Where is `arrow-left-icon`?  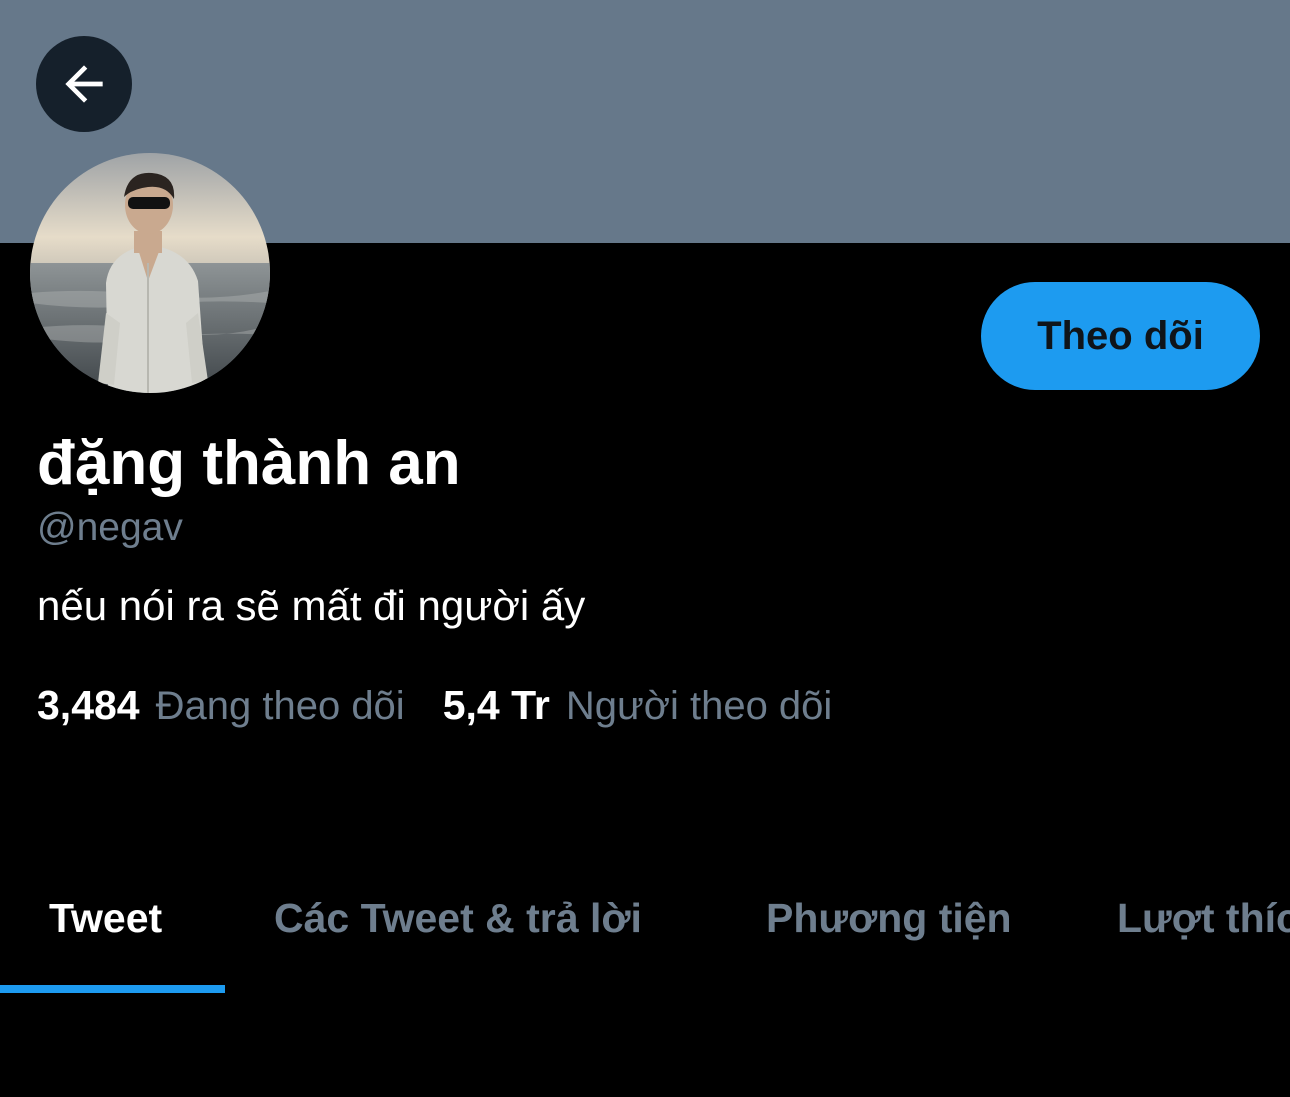
arrow-left-icon is located at coordinates (84, 84).